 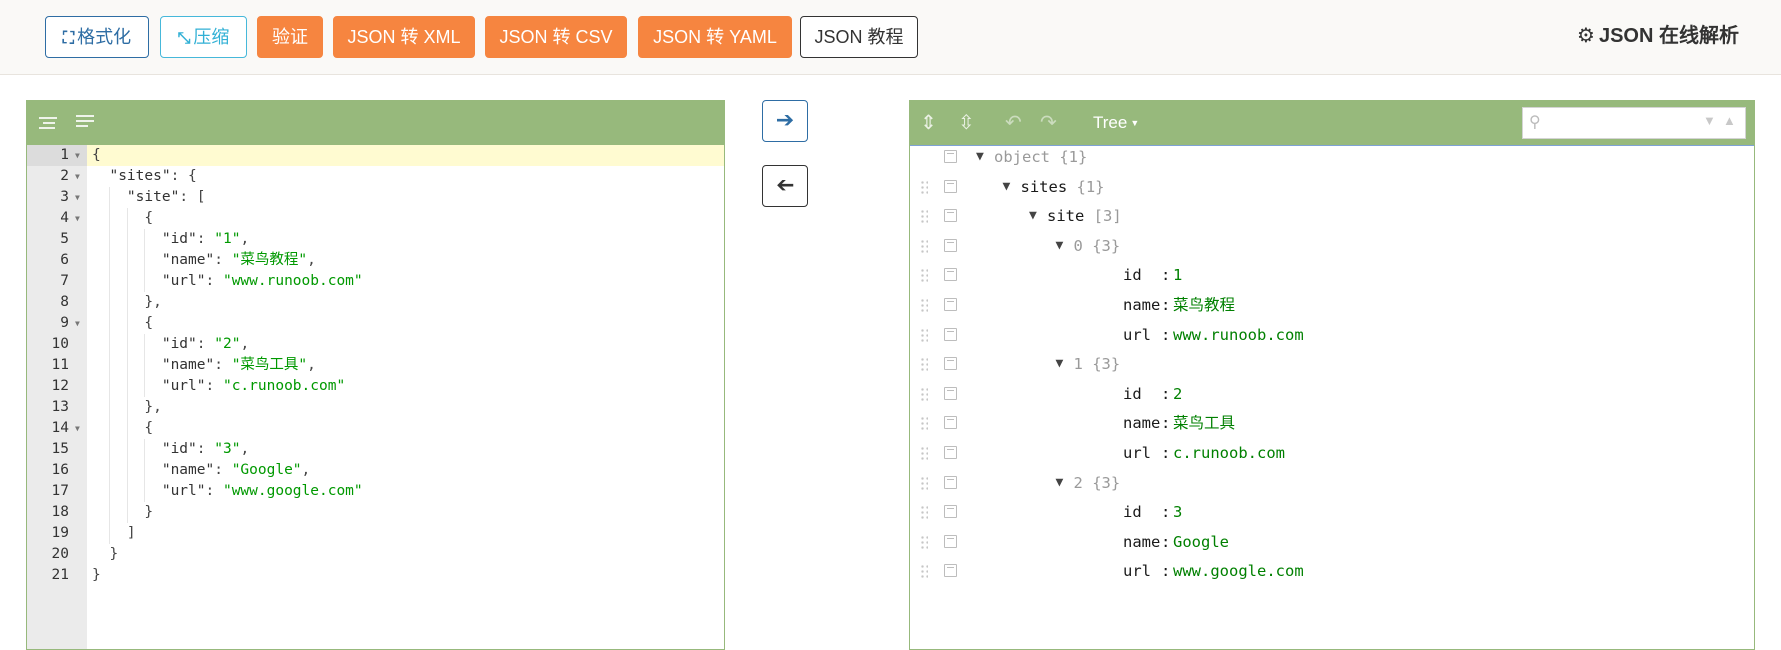 I want to click on json-to-csv-button: JSON 转 CSV, so click(x=556, y=37).